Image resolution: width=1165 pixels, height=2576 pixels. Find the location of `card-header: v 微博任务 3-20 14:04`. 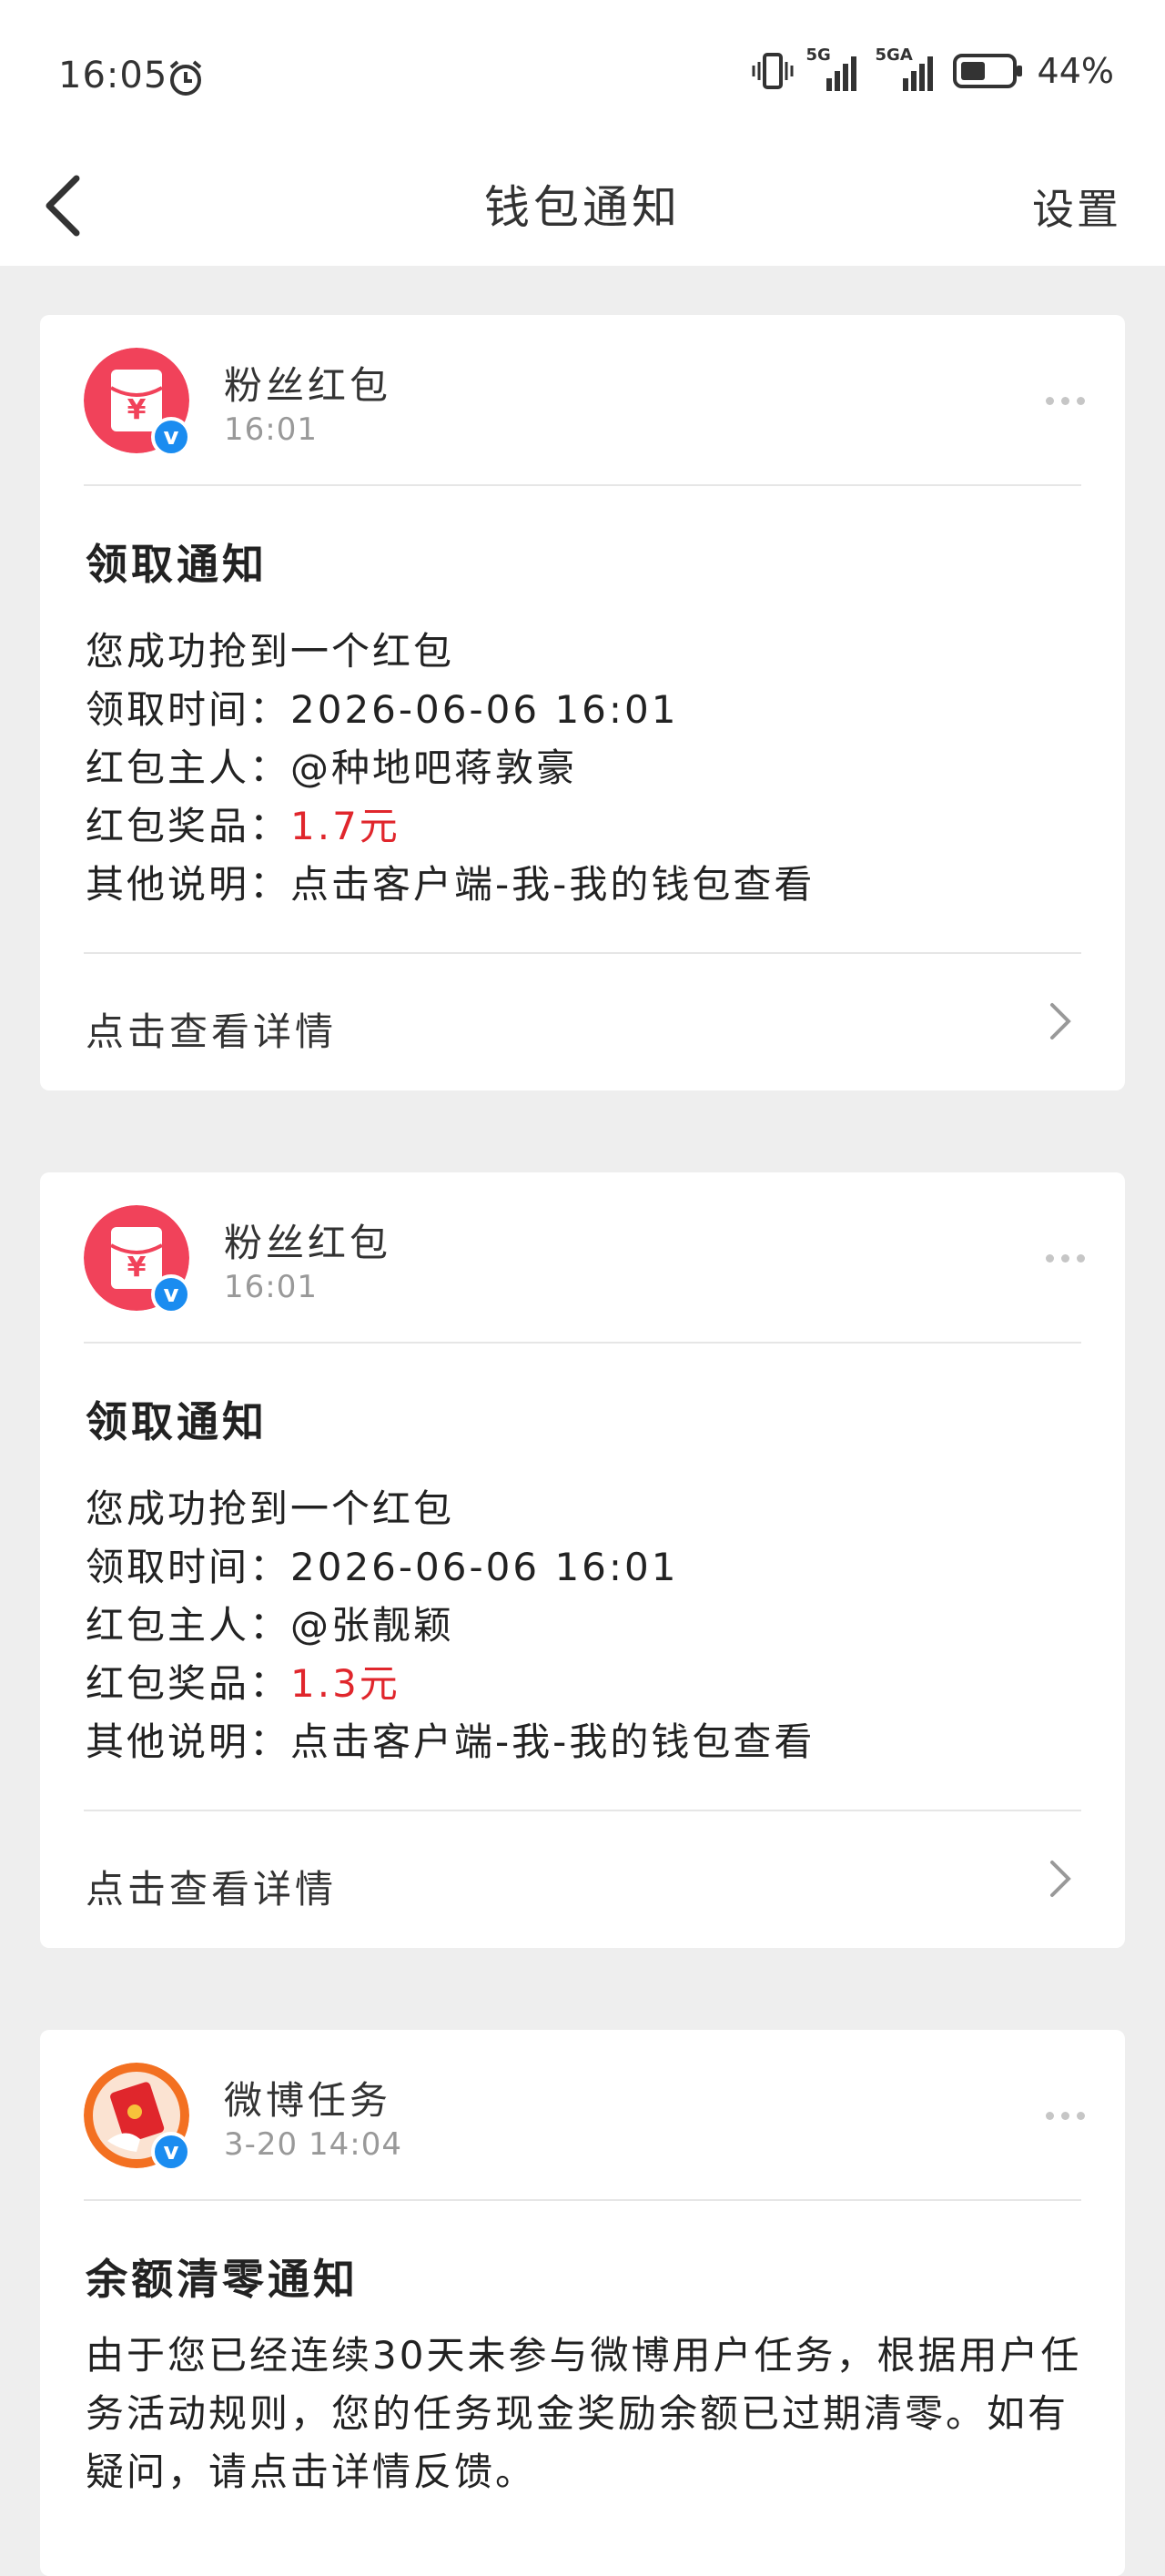

card-header: v 微博任务 3-20 14:04 is located at coordinates (582, 2116).